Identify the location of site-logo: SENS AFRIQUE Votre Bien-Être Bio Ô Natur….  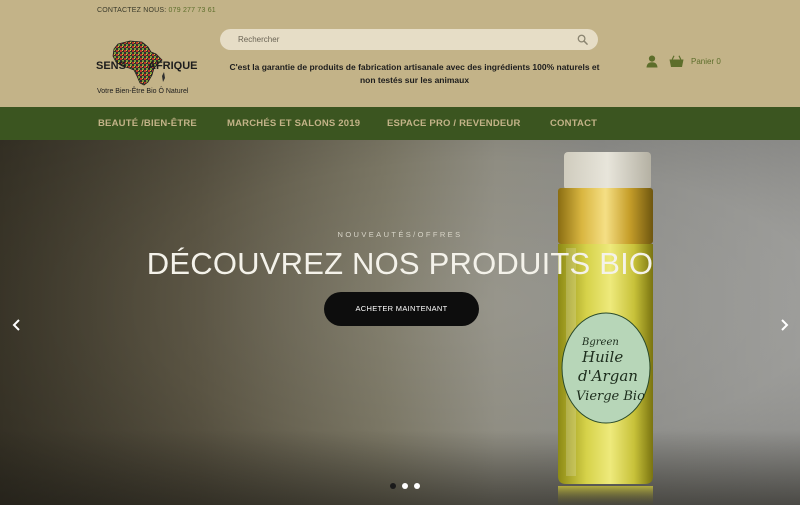
(147, 68).